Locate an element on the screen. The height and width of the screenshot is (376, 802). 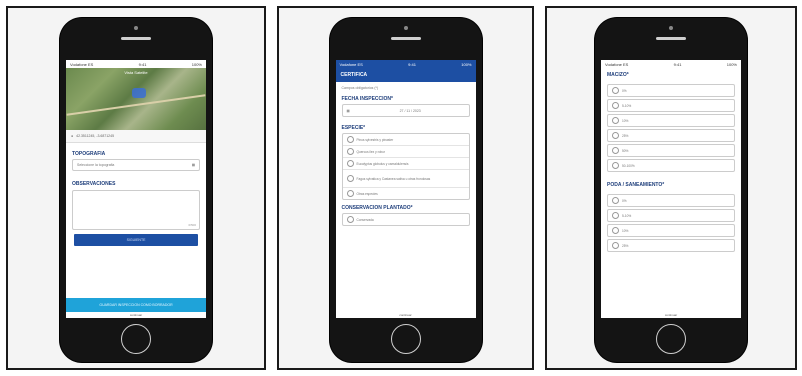
topografia-select: Seleccione la topografia ▦ is located at coordinates (136, 165).